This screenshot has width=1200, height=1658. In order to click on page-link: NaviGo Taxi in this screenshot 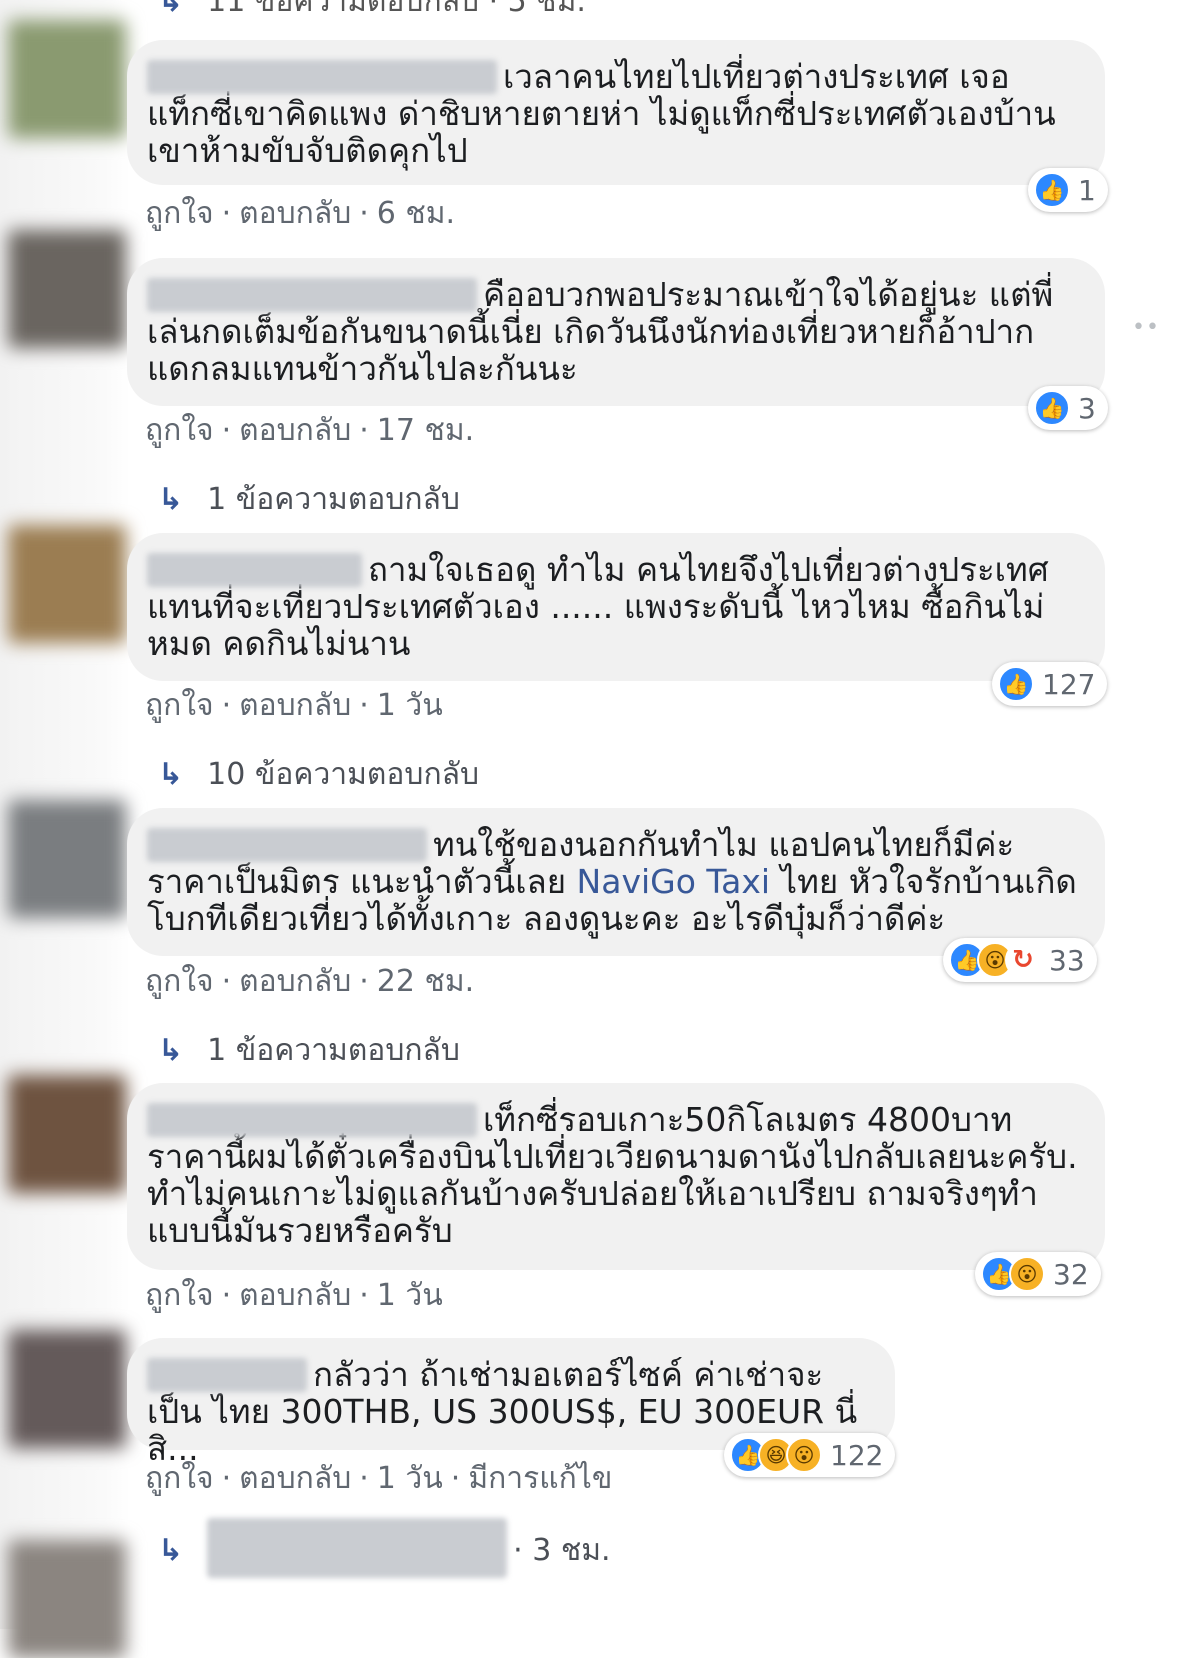, I will do `click(673, 881)`.